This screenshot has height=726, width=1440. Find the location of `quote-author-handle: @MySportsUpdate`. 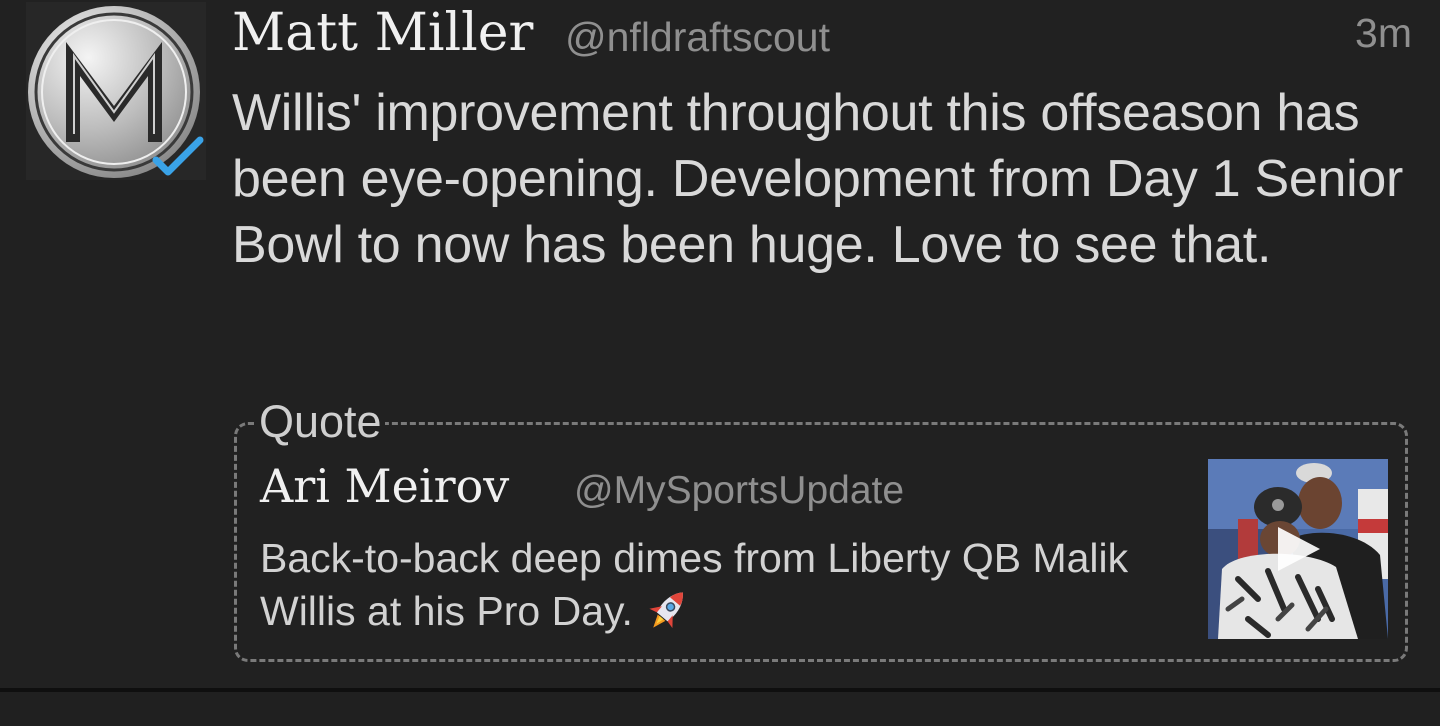

quote-author-handle: @MySportsUpdate is located at coordinates (739, 491).